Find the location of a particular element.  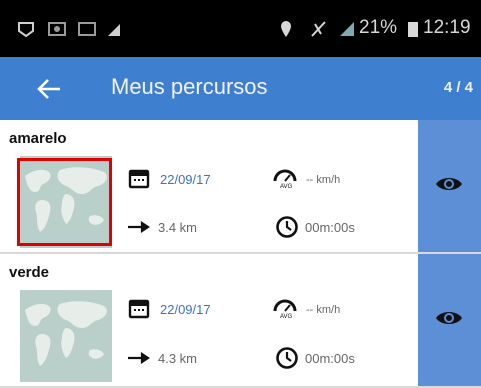

battery-icon is located at coordinates (413, 29).